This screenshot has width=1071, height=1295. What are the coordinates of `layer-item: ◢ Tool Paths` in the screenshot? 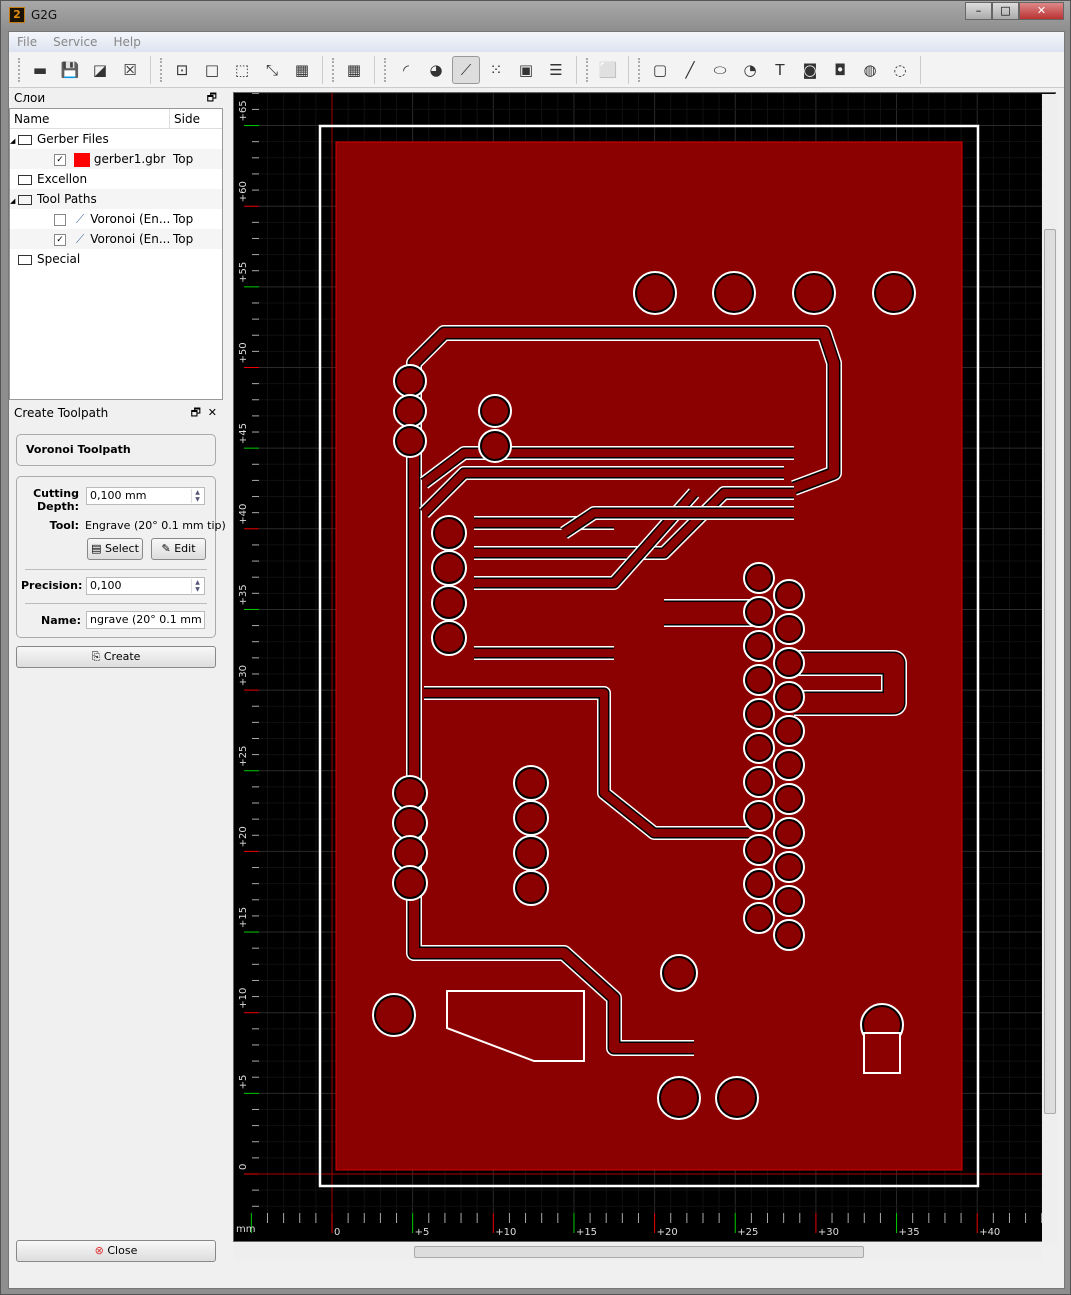 It's located at (116, 199).